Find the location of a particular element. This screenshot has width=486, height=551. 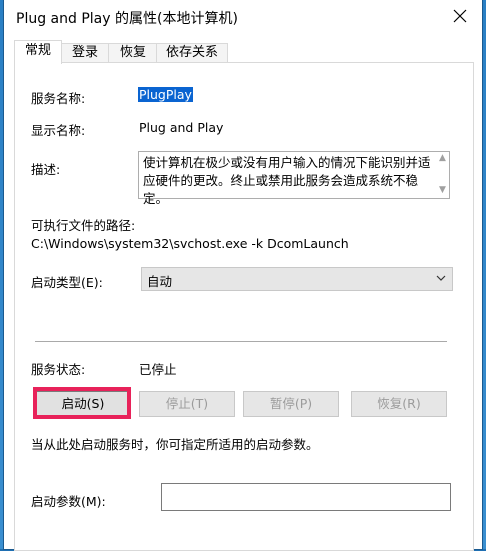

highlight-frame is located at coordinates (82, 403).